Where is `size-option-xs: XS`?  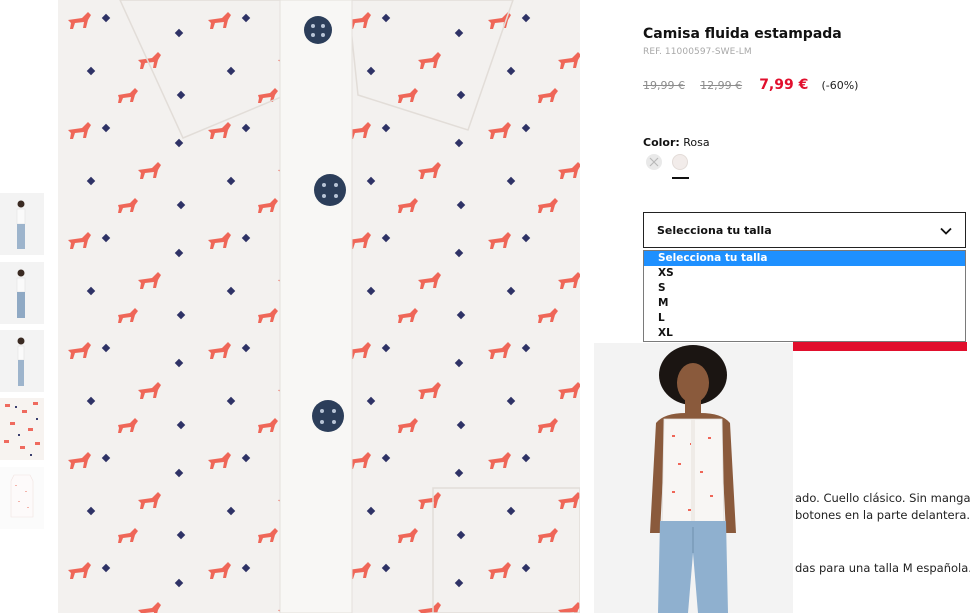
size-option-xs: XS is located at coordinates (804, 273).